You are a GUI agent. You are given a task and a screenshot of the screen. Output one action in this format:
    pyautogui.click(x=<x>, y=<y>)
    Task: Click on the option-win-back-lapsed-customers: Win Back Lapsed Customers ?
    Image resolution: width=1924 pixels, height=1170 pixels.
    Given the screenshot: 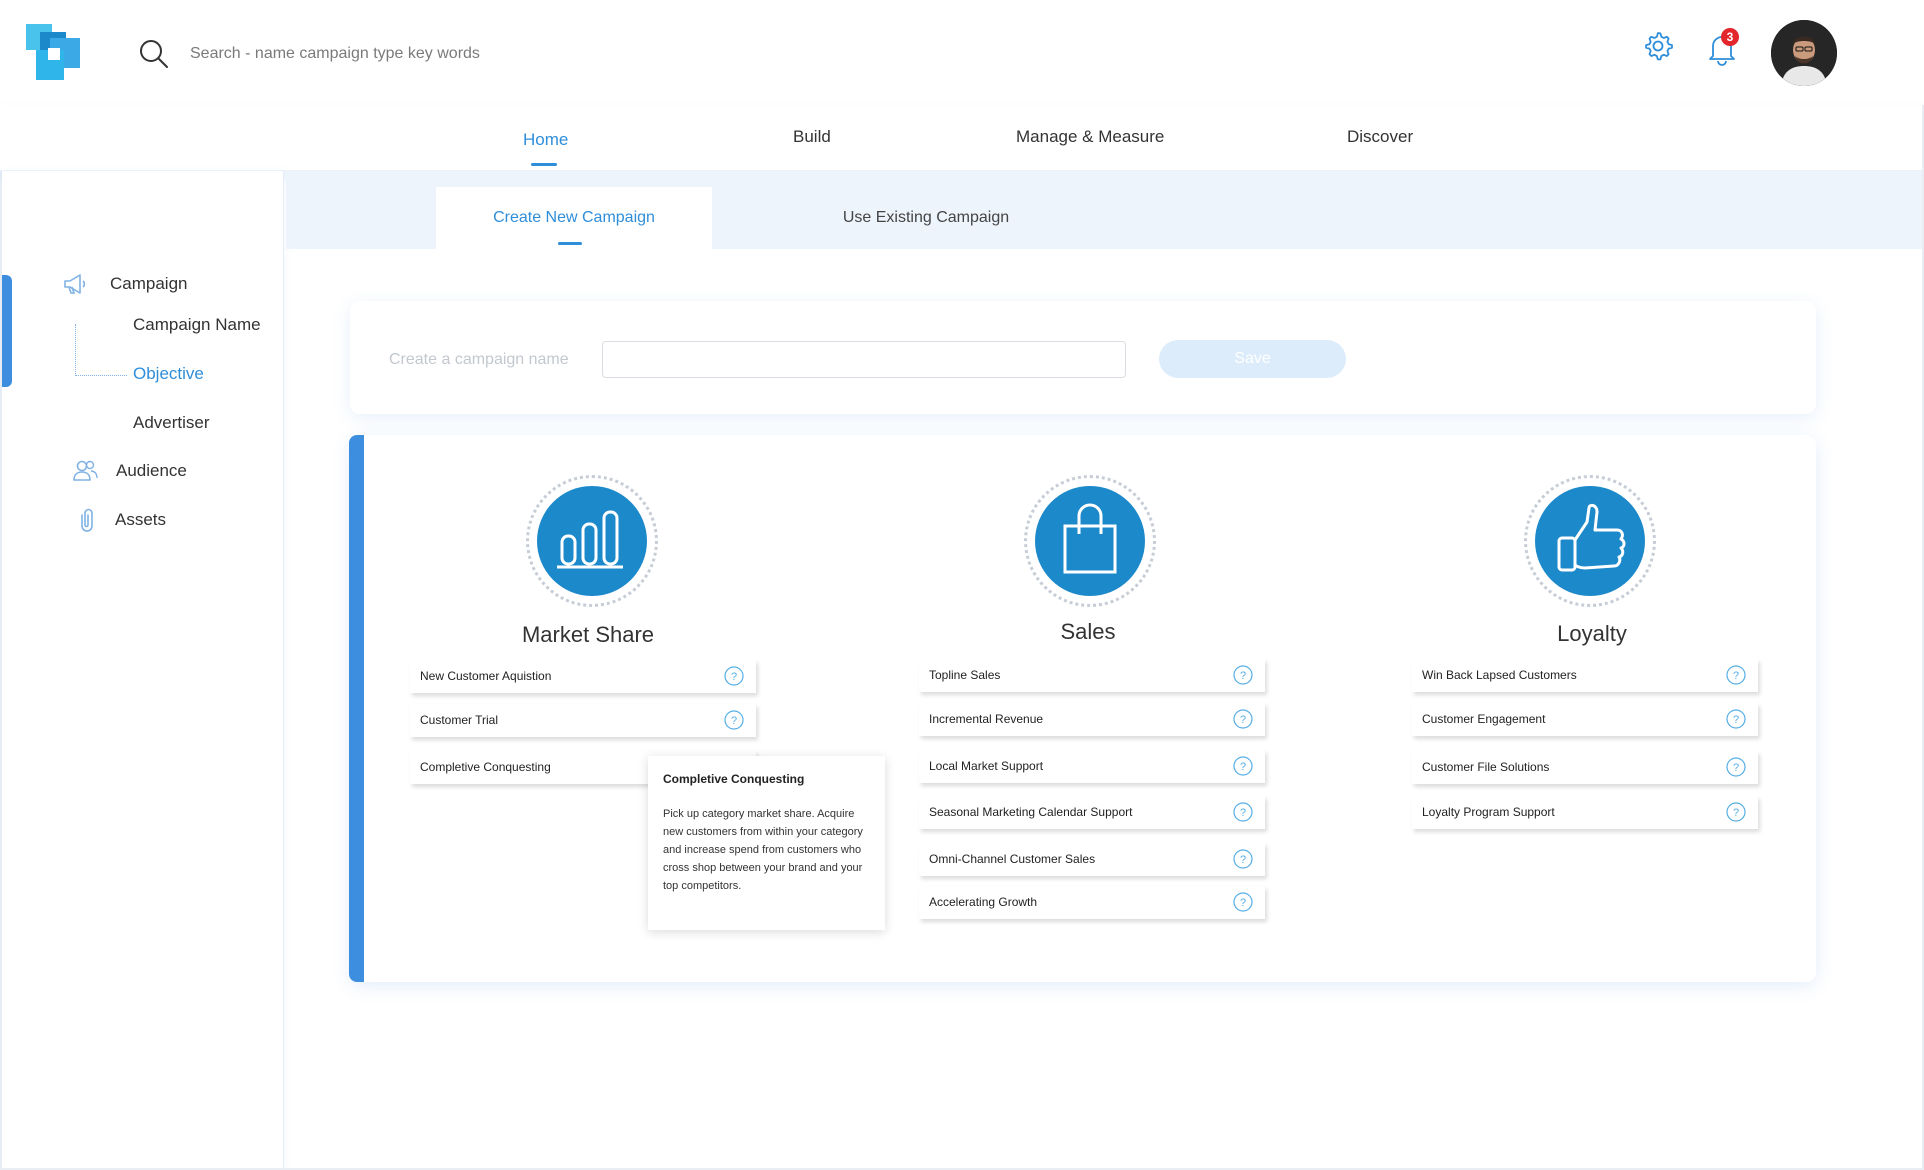 What is the action you would take?
    pyautogui.click(x=1585, y=675)
    